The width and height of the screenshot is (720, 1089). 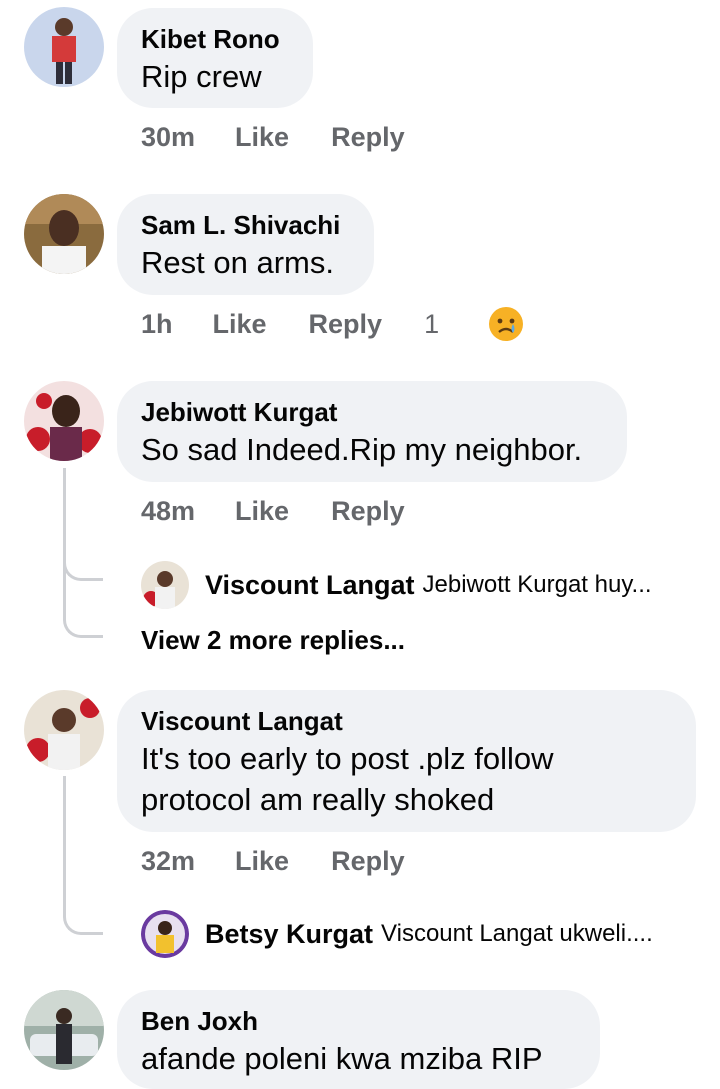 I want to click on comment-actions: 30m Like Reply, so click(x=294, y=137).